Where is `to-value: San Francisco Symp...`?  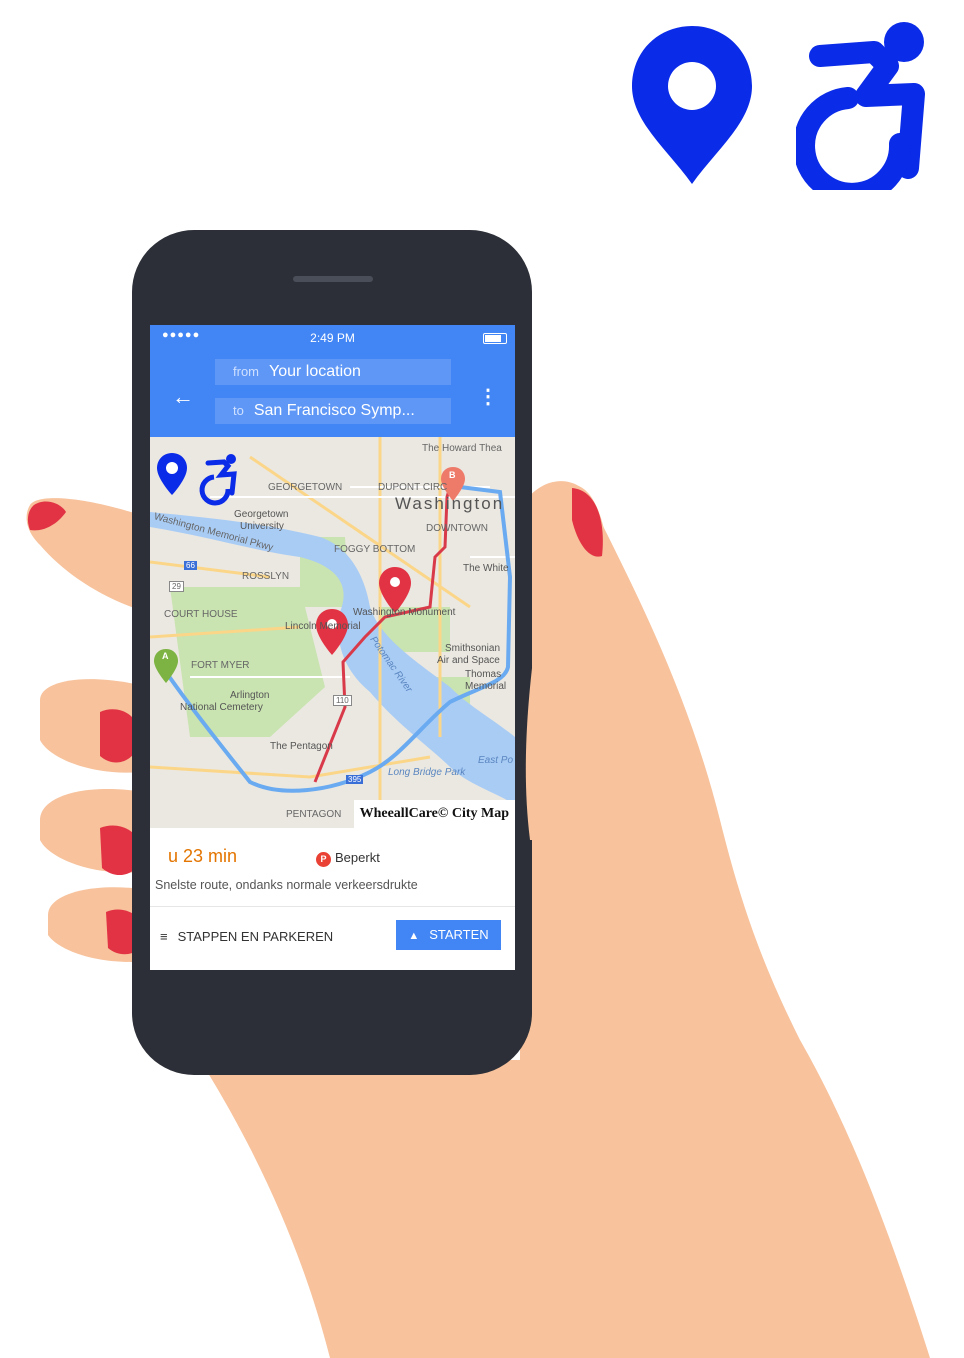
to-value: San Francisco Symp... is located at coordinates (334, 410).